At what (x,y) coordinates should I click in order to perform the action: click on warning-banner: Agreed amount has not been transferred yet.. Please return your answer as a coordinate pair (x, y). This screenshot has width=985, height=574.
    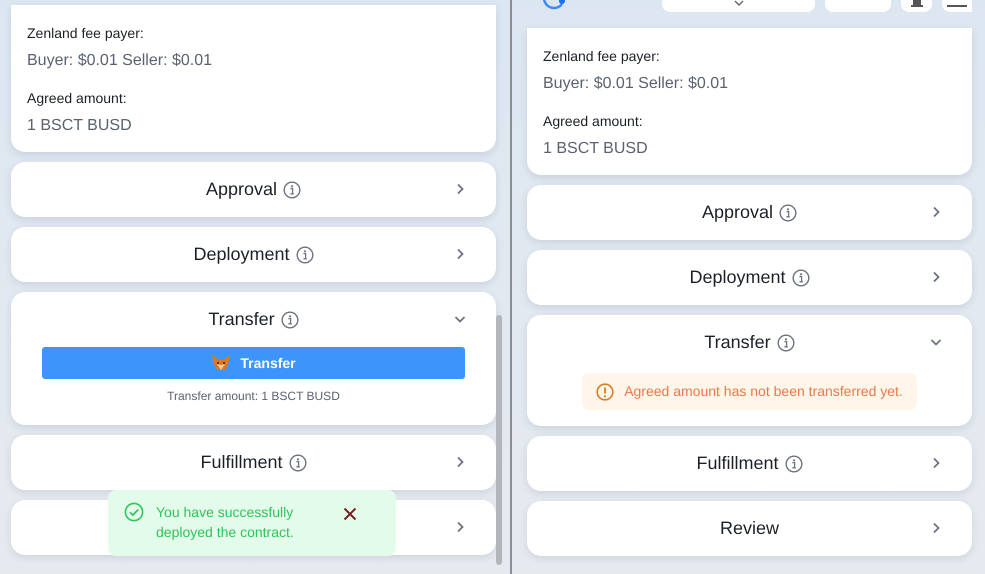
    Looking at the image, I should click on (749, 391).